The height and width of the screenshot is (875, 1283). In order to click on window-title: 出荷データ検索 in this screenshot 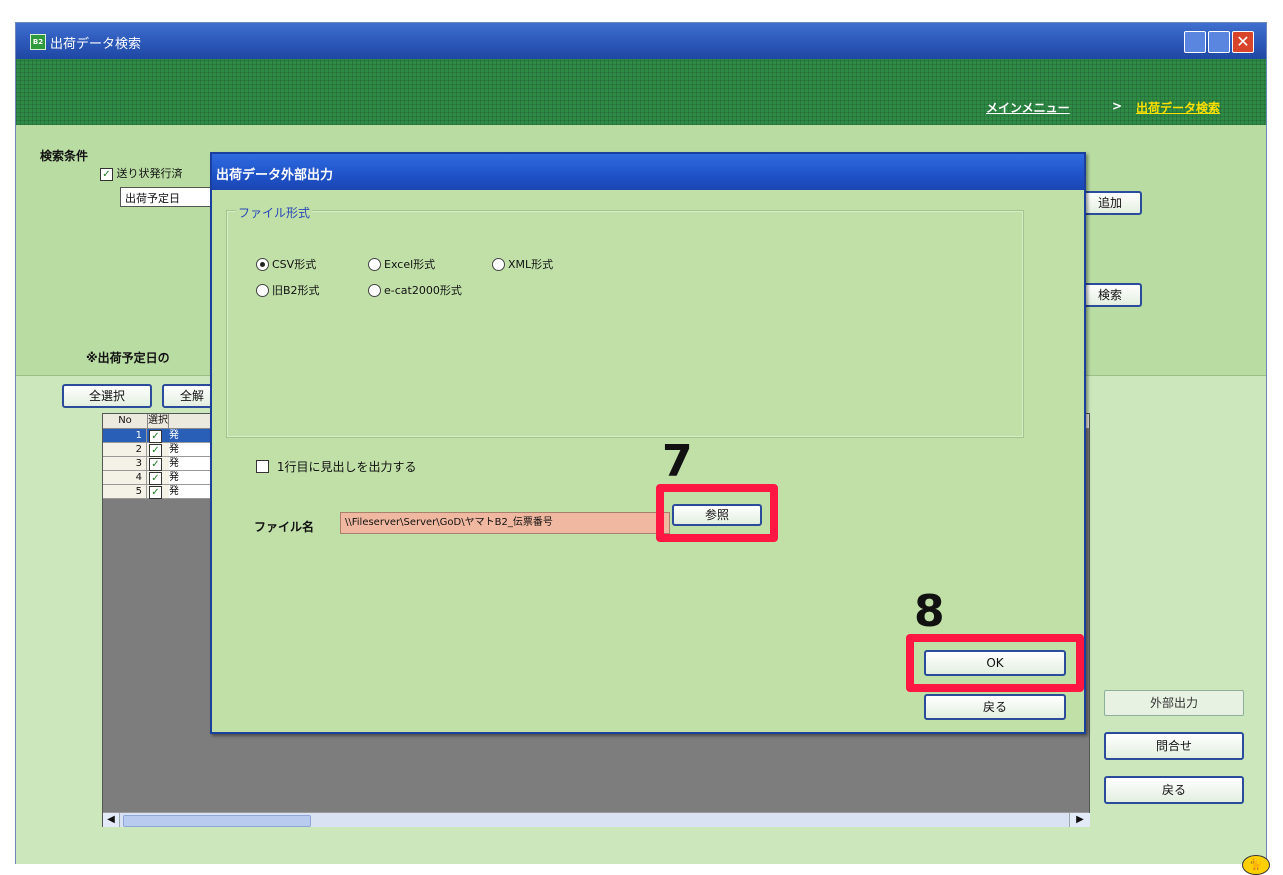, I will do `click(96, 44)`.